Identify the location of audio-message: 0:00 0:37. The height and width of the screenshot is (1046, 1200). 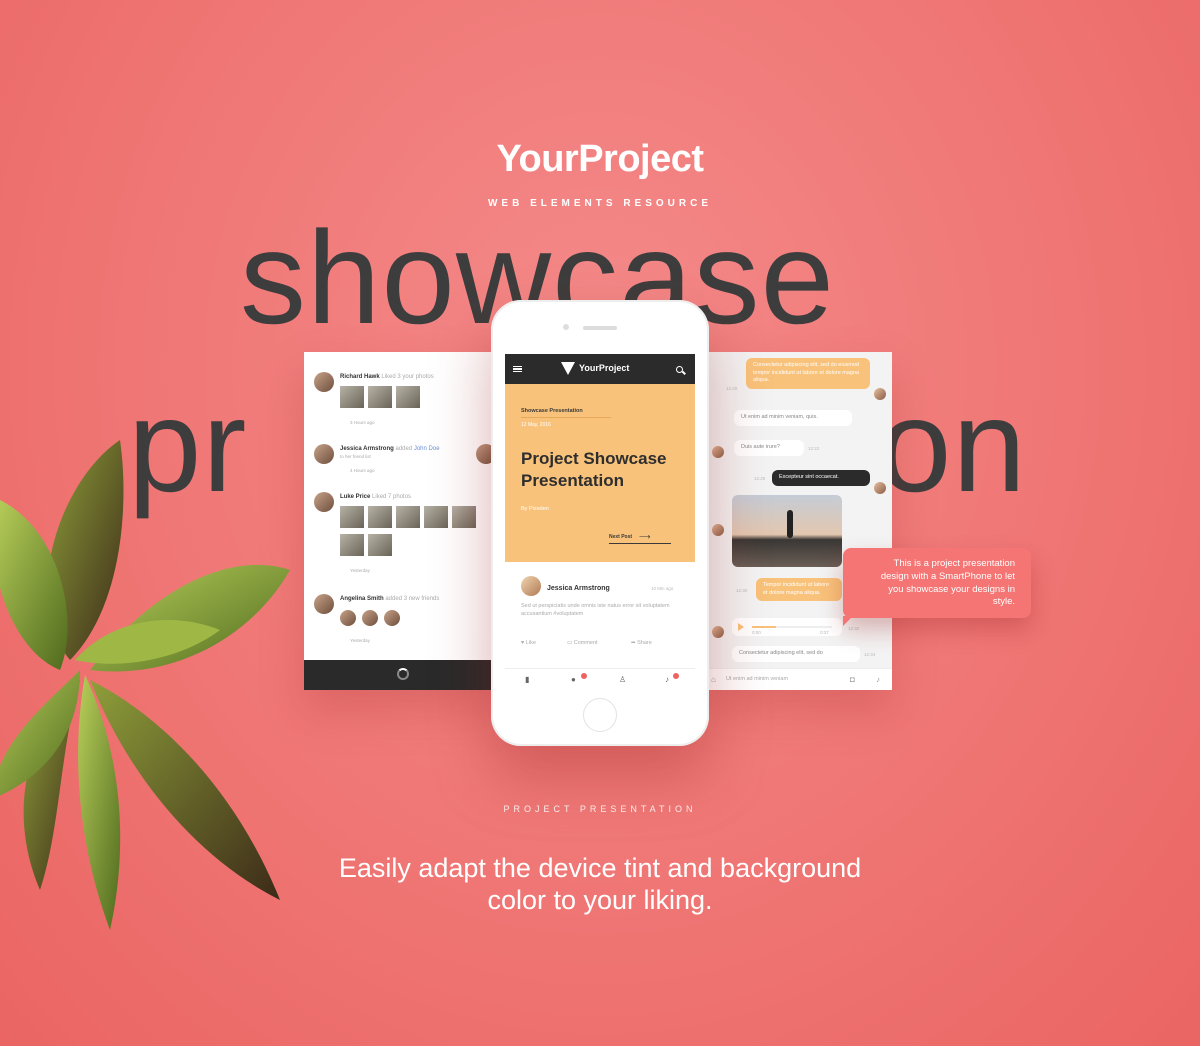
(787, 627).